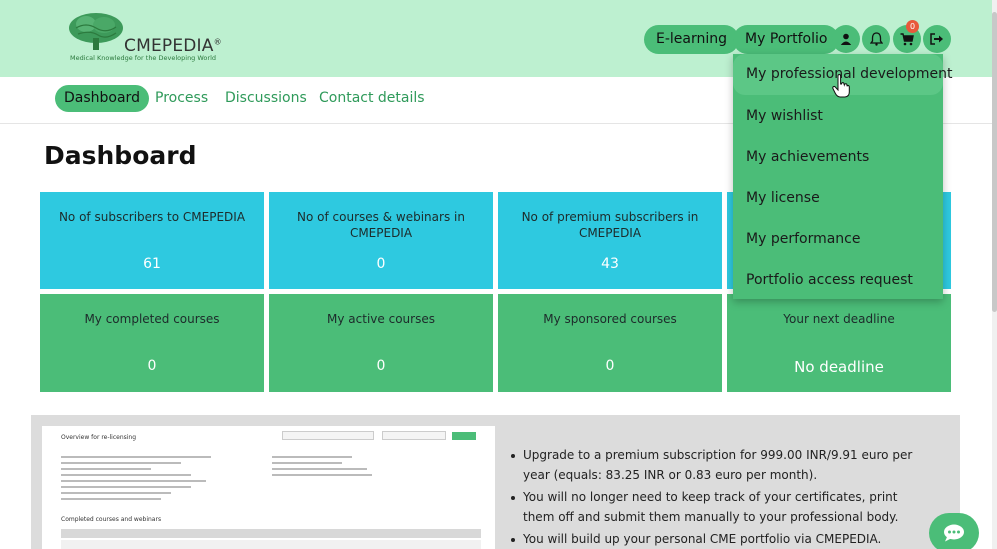 This screenshot has width=997, height=549. What do you see at coordinates (610, 319) in the screenshot?
I see `tile-label: My sponsored courses` at bounding box center [610, 319].